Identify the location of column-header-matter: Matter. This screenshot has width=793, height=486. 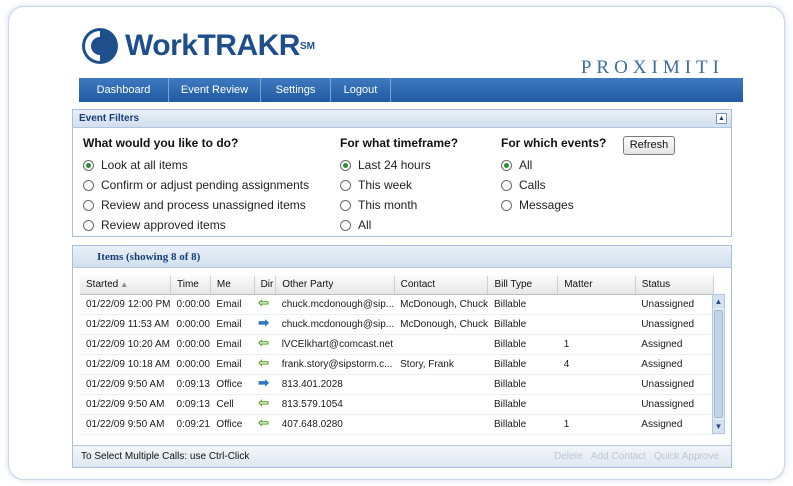
(596, 285).